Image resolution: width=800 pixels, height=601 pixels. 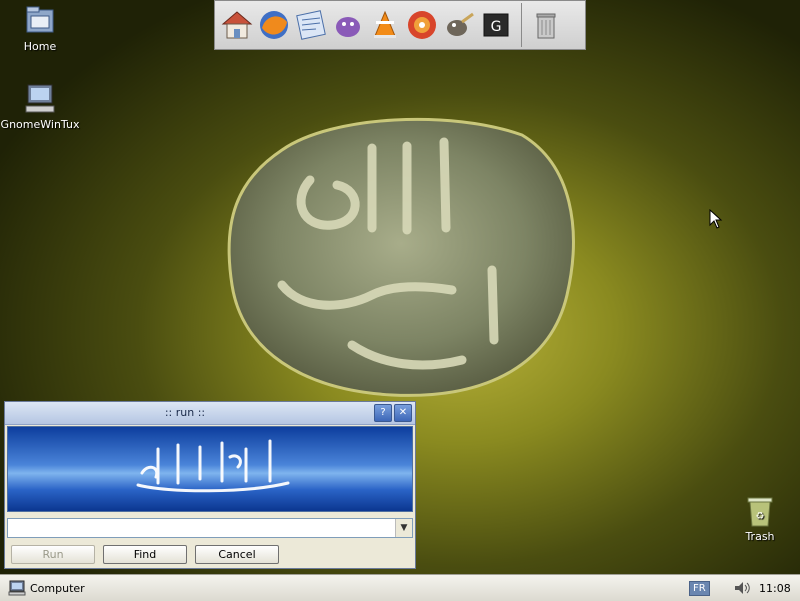 I want to click on trash-icon: ♻, so click(x=760, y=512).